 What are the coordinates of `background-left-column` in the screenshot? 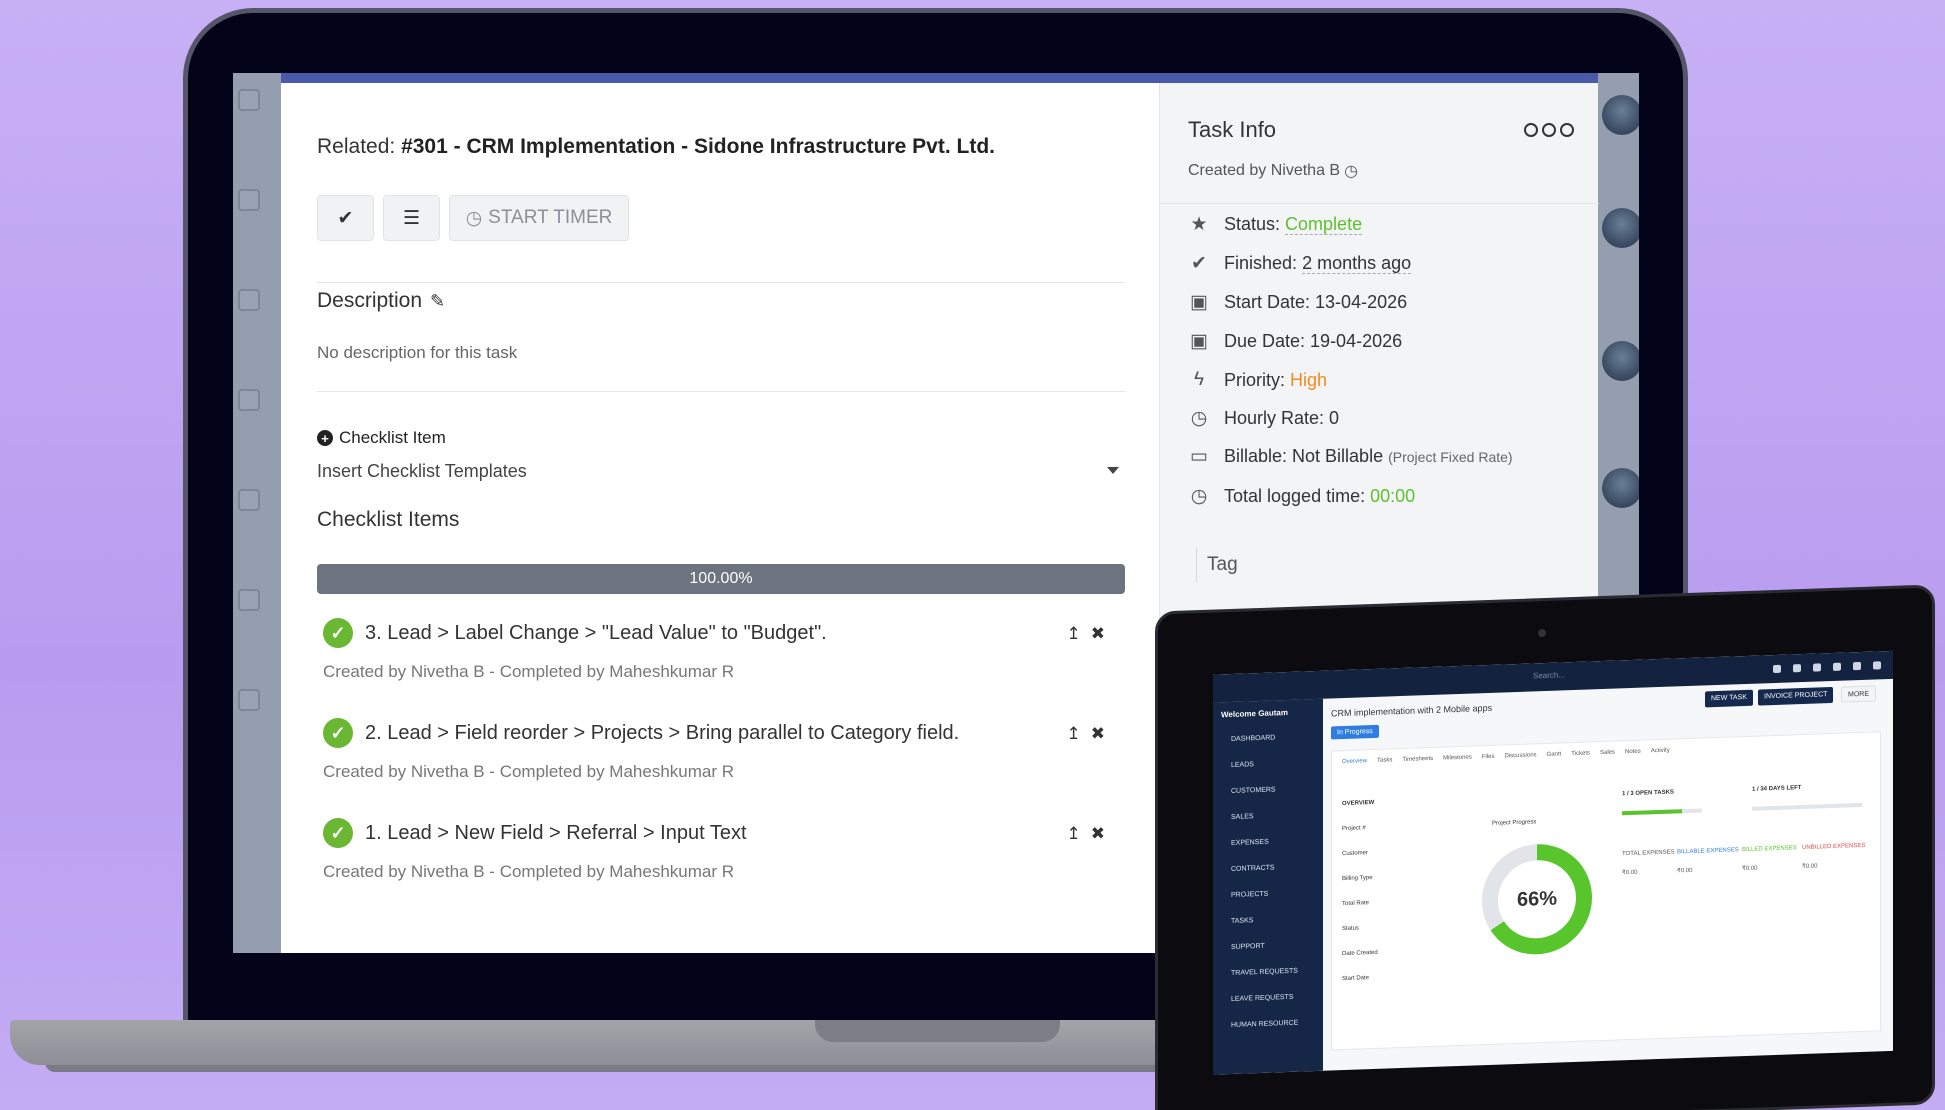 It's located at (257, 513).